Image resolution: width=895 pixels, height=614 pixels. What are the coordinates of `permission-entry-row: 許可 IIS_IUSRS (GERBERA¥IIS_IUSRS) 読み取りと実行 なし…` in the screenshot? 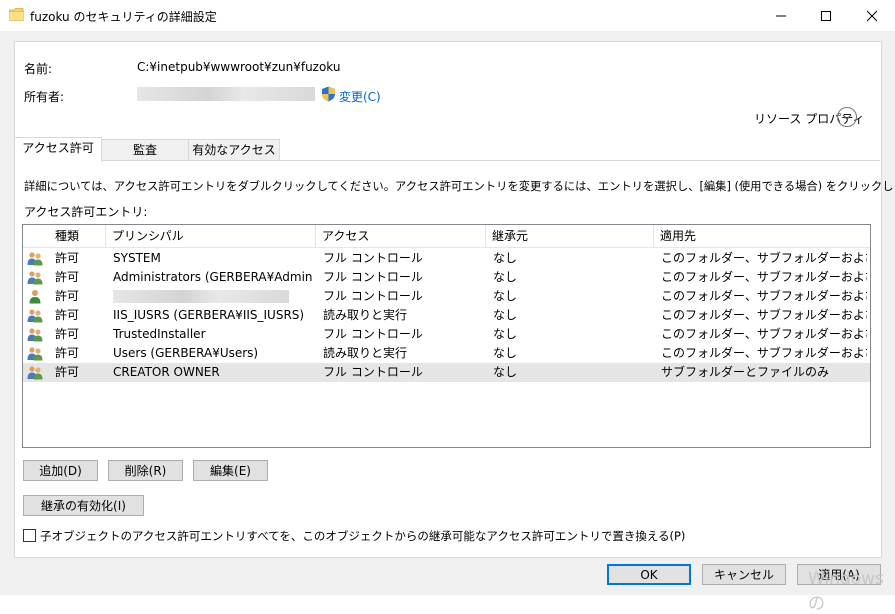 It's located at (446, 315).